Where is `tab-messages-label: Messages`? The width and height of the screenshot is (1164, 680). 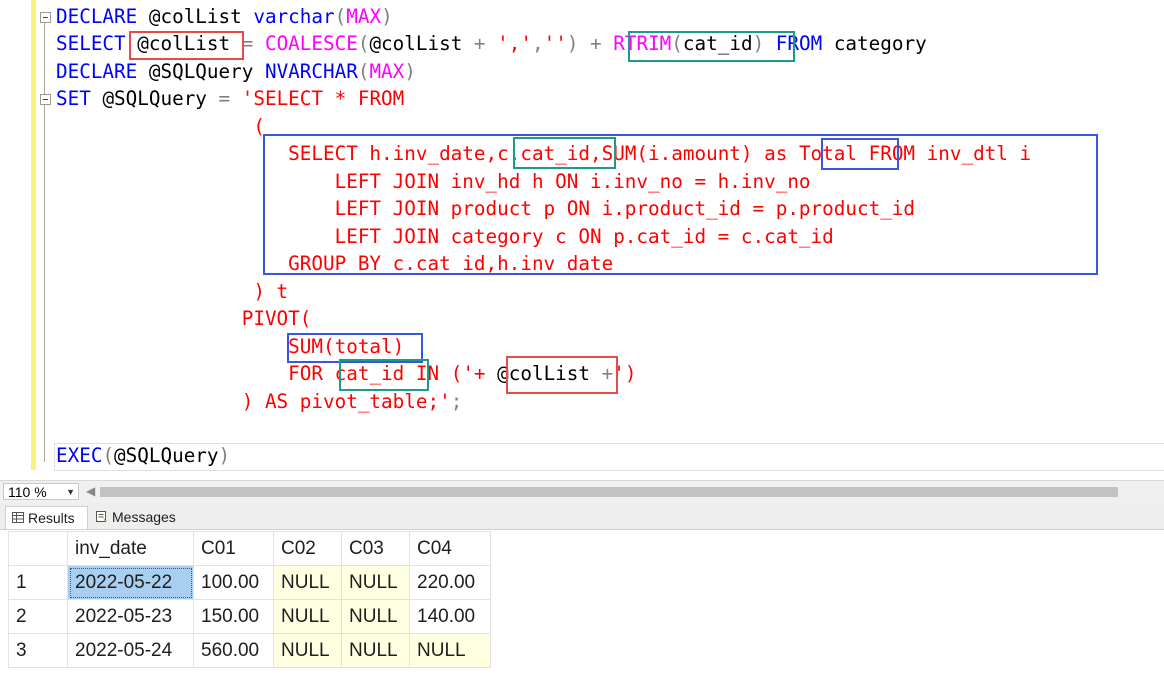 tab-messages-label: Messages is located at coordinates (144, 517).